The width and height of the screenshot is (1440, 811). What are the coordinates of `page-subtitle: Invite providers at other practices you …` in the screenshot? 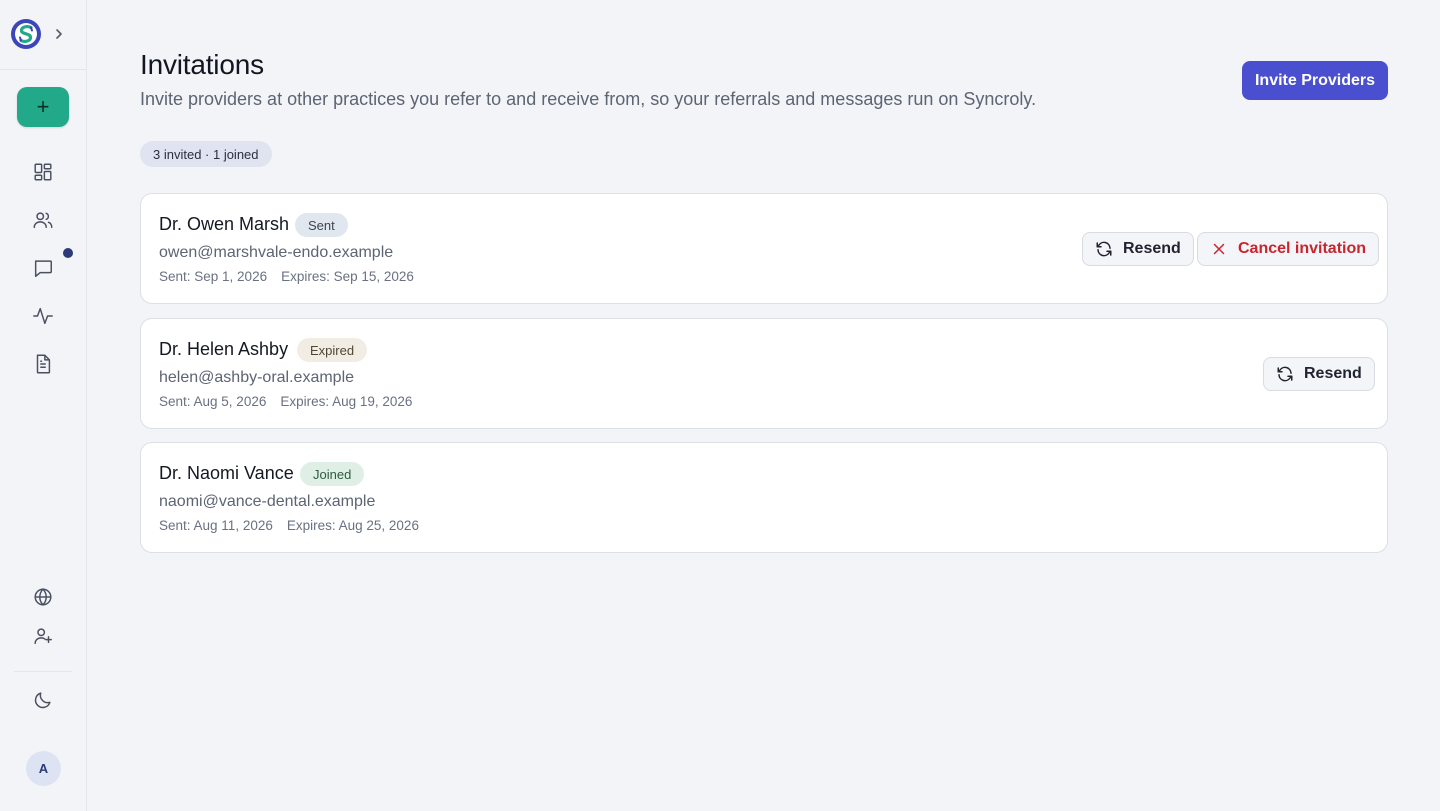 It's located at (588, 99).